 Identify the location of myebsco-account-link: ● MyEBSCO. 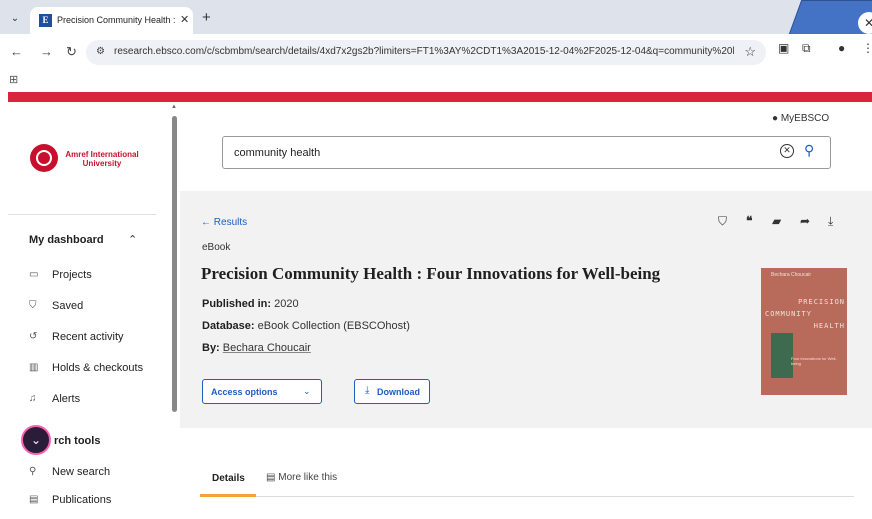
(800, 118).